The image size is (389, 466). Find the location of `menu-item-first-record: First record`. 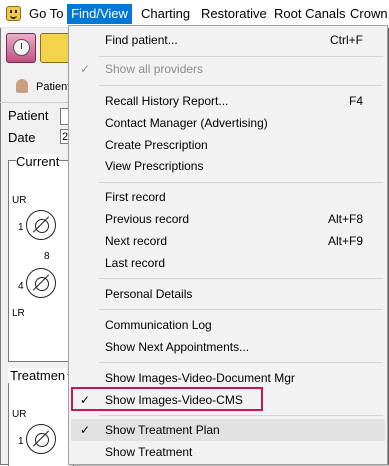

menu-item-first-record: First record is located at coordinates (228, 197).